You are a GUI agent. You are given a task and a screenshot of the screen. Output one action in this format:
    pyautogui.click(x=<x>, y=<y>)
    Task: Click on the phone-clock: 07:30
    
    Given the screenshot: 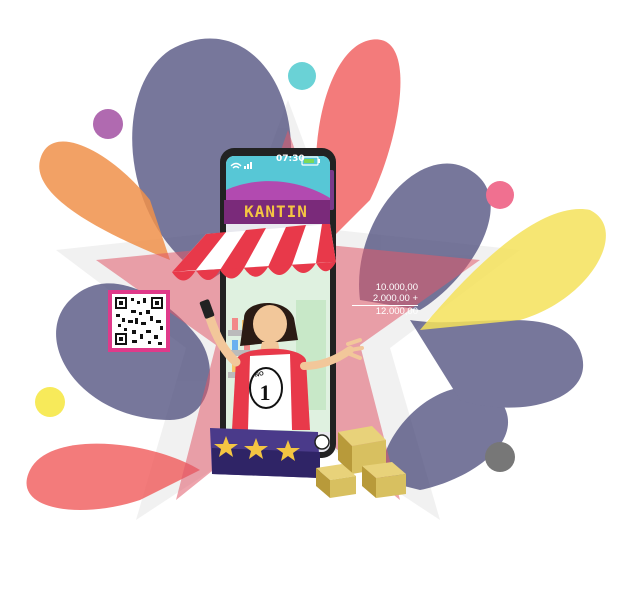 What is the action you would take?
    pyautogui.click(x=290, y=159)
    